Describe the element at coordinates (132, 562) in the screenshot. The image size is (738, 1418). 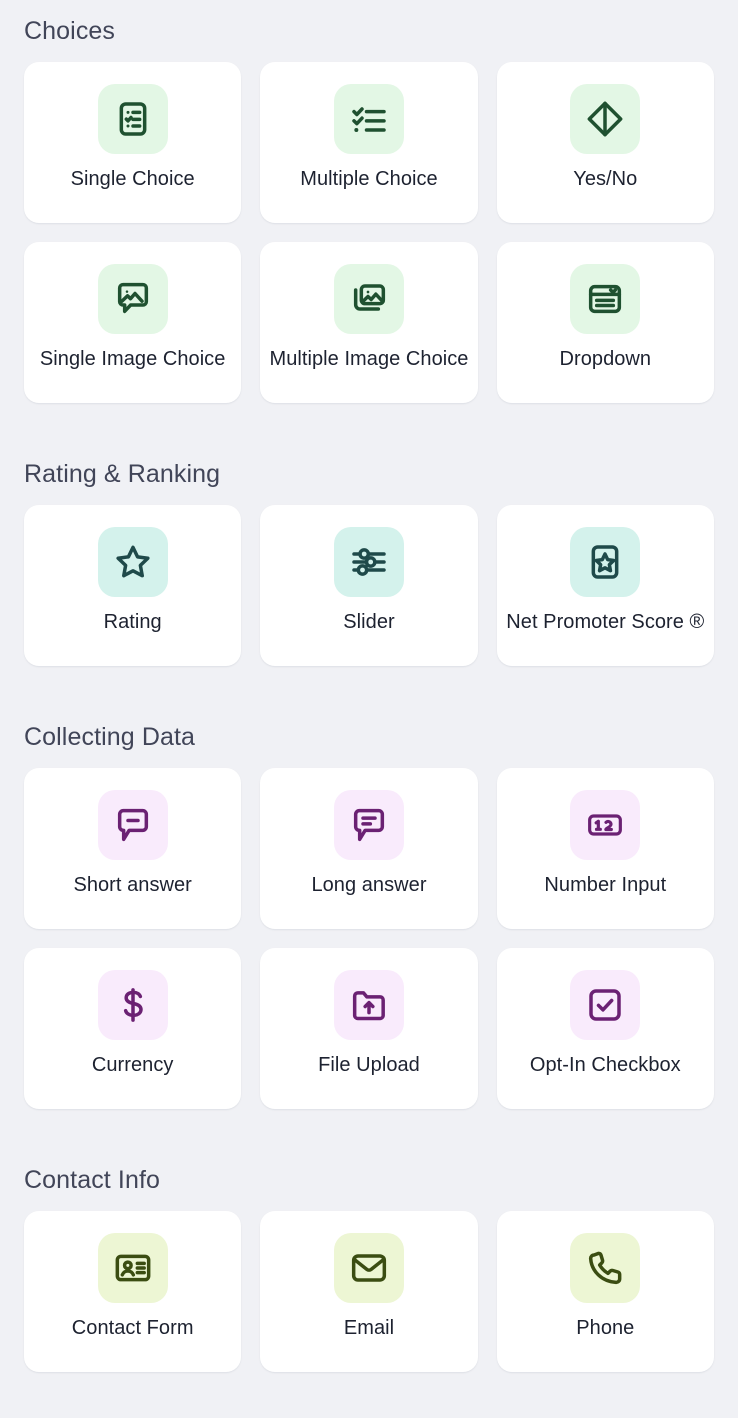
I see `star-icon` at that location.